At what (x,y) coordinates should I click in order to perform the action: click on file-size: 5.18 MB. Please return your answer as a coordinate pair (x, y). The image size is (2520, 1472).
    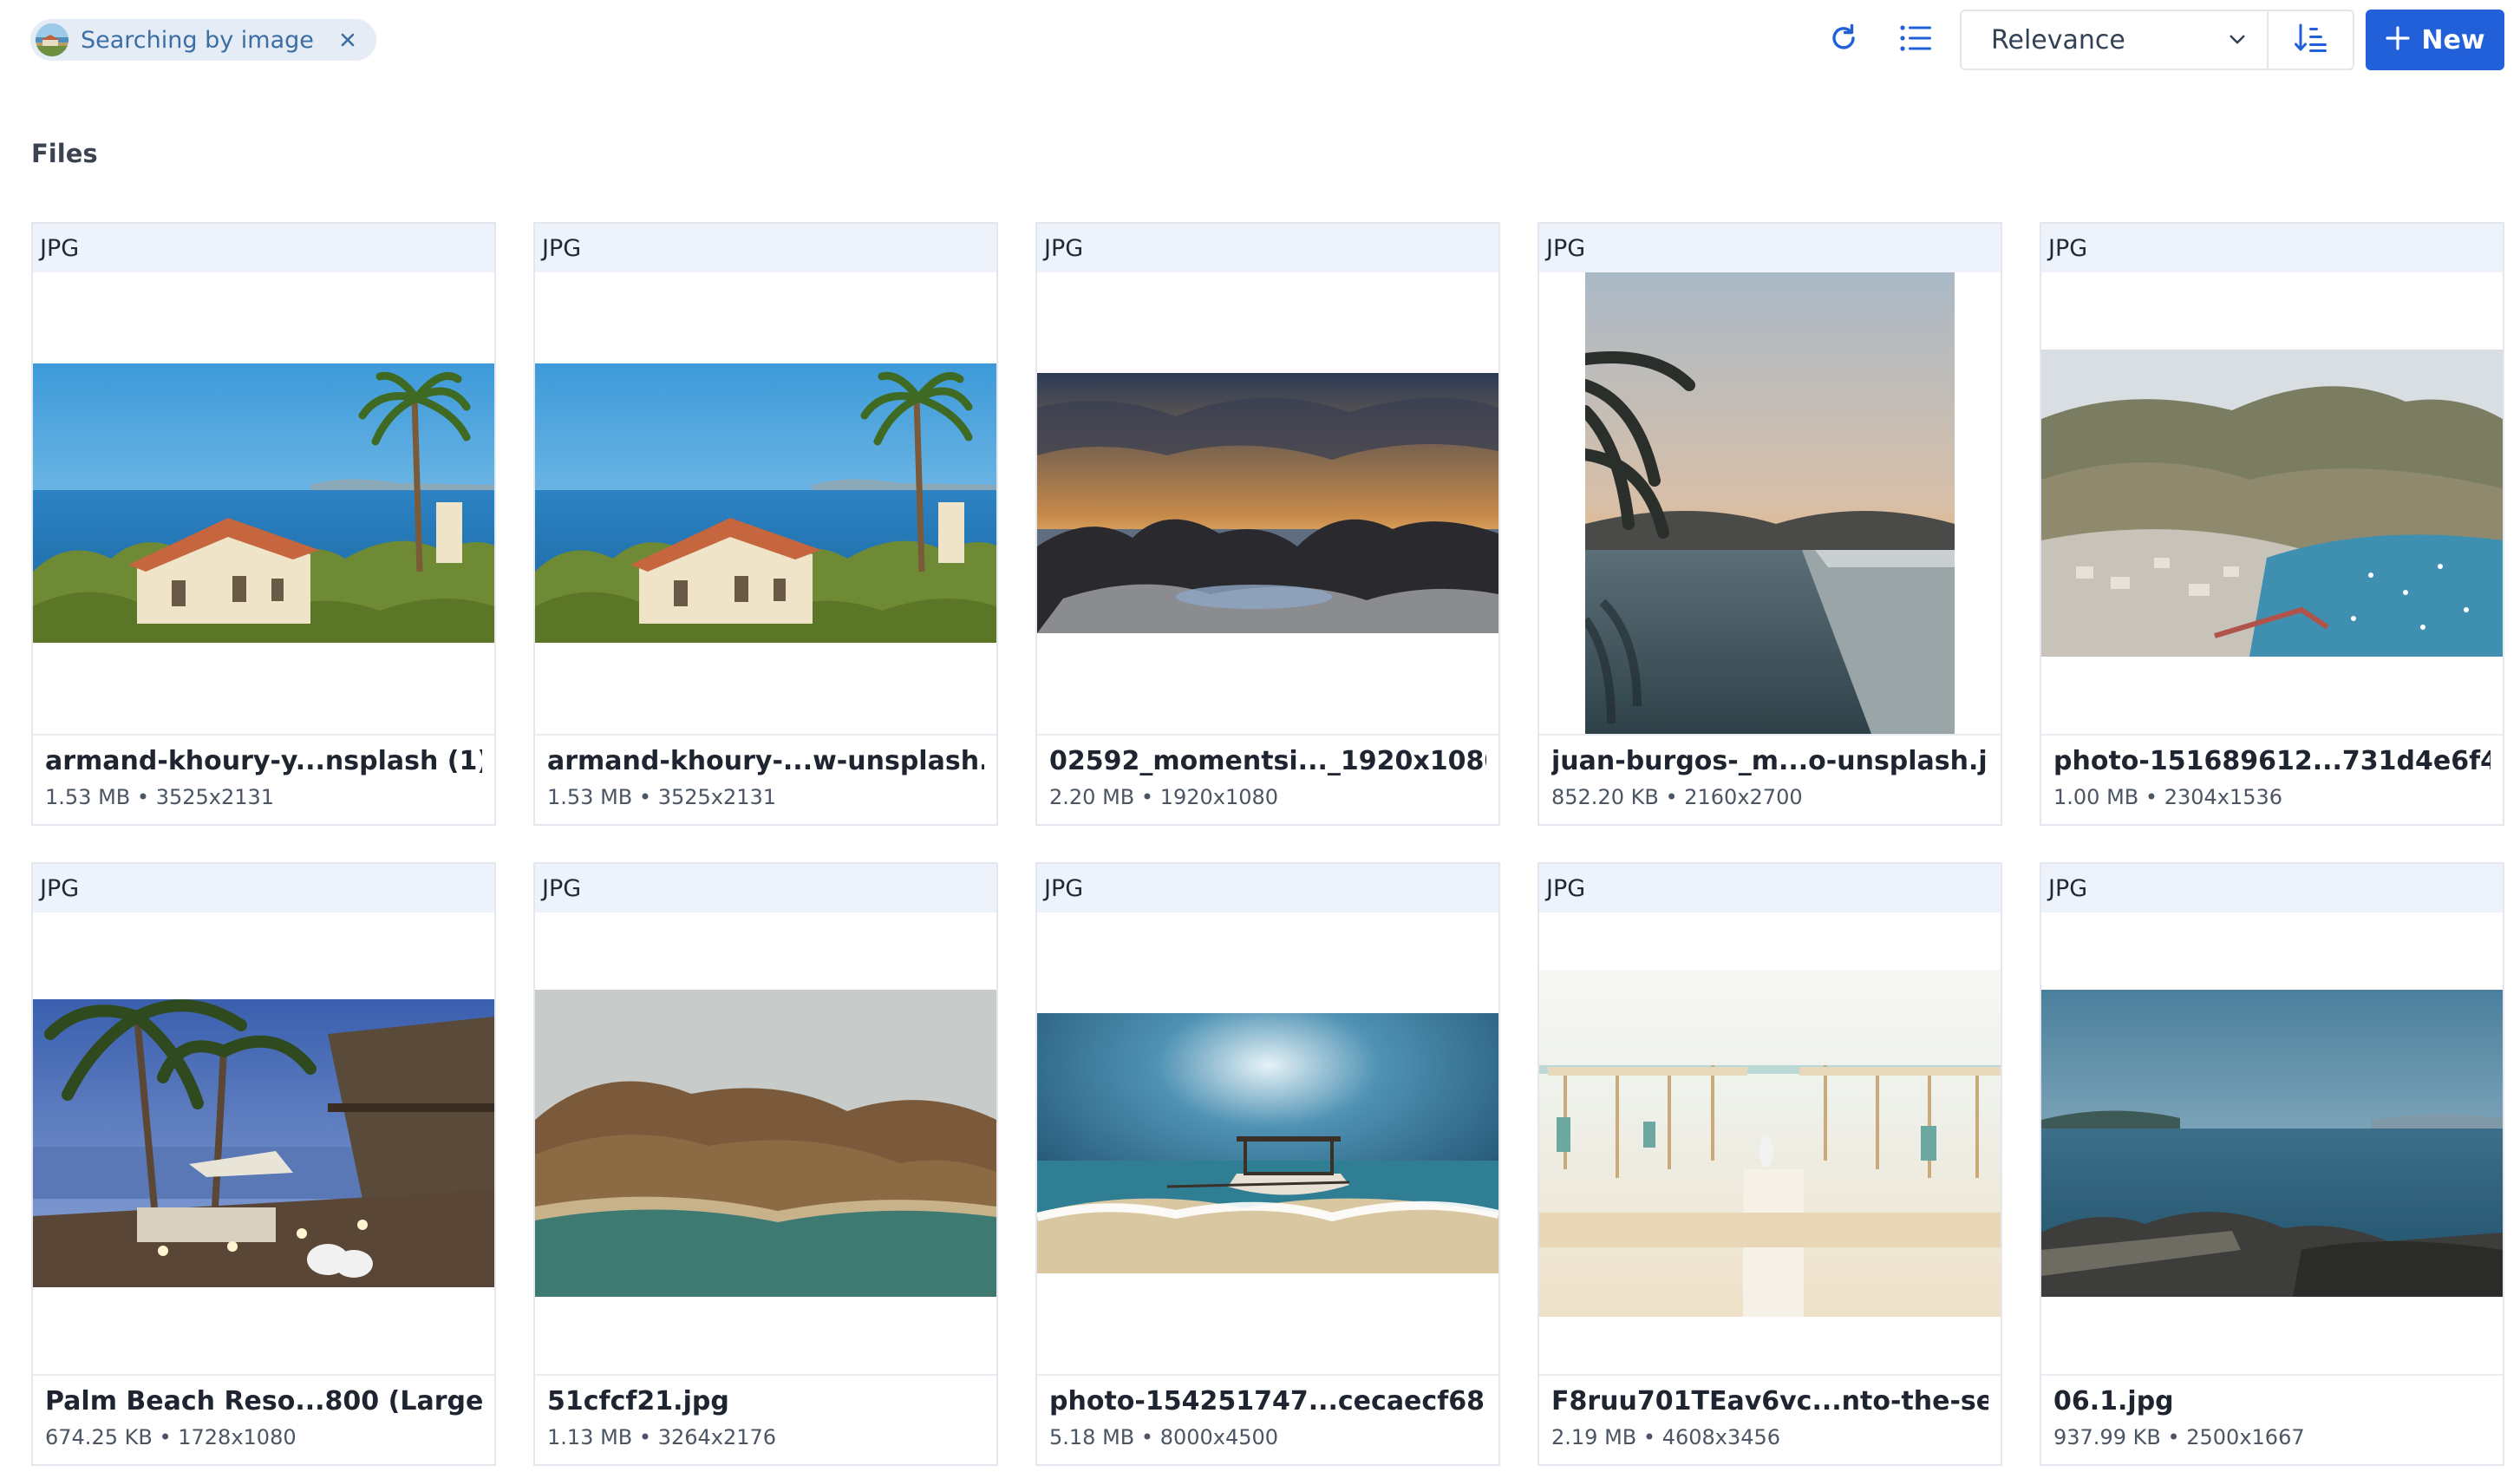
    Looking at the image, I should click on (1092, 1437).